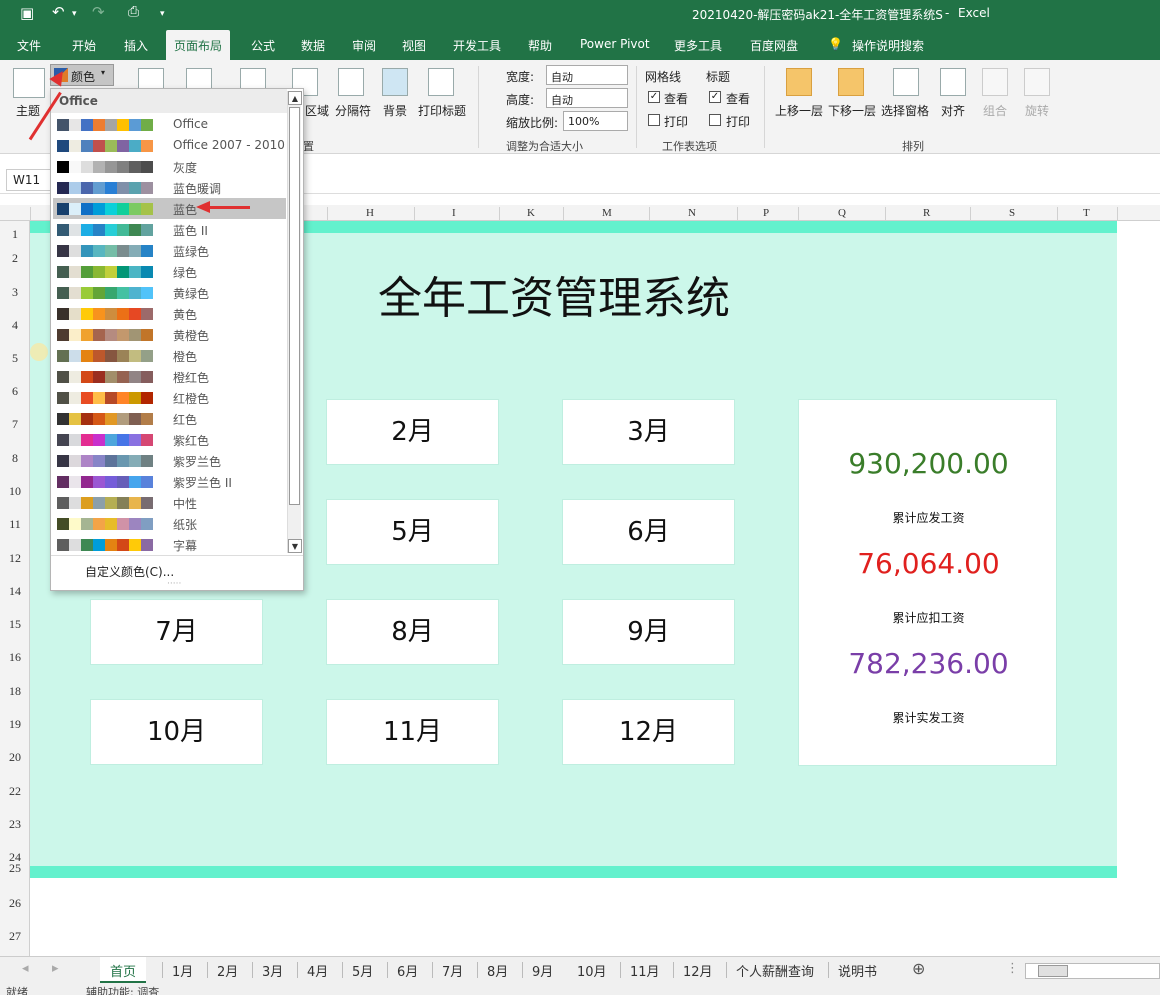 The height and width of the screenshot is (995, 1160). Describe the element at coordinates (774, 45) in the screenshot. I see `tab-baidu-netdisk: 百度网盘` at that location.